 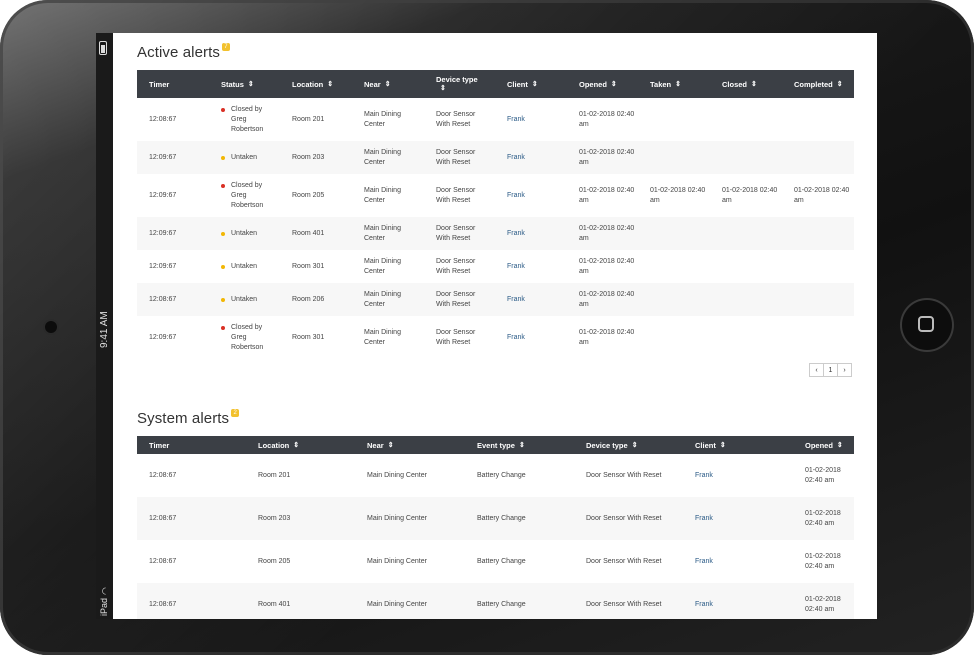 I want to click on column-header-taken: Taken ⇕, so click(x=665, y=84).